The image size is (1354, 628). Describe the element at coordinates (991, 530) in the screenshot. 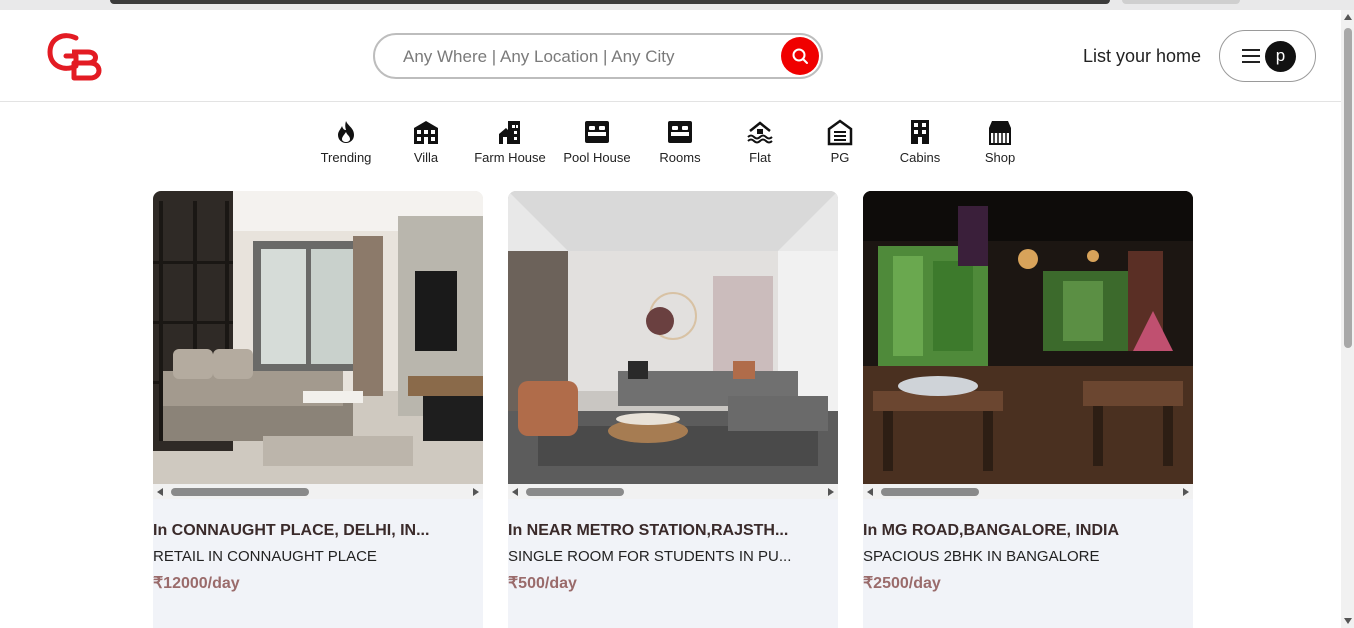

I see `listing-location: In MG ROAD,BANGALORE, INDIA` at that location.